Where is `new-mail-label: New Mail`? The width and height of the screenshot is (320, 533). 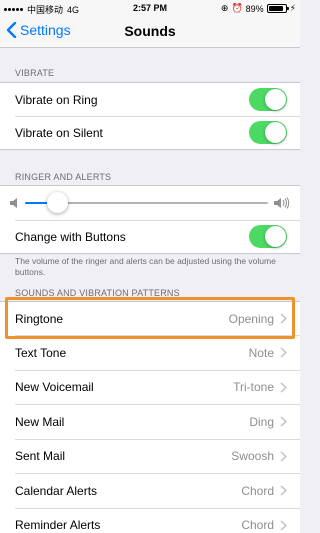
new-mail-label: New Mail is located at coordinates (40, 421).